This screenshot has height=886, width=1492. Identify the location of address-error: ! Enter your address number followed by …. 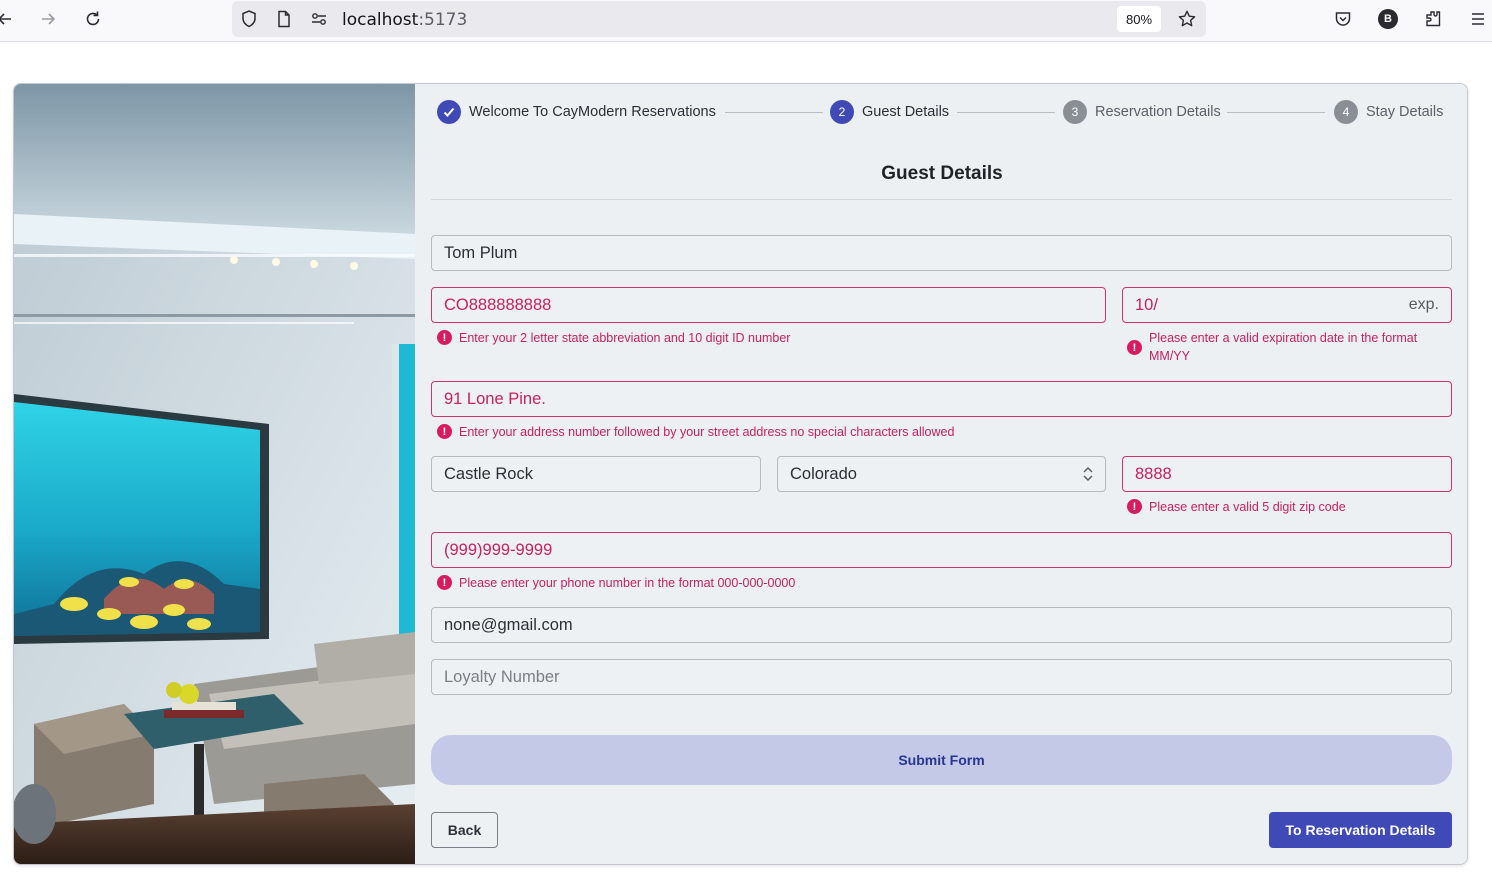
(887, 432).